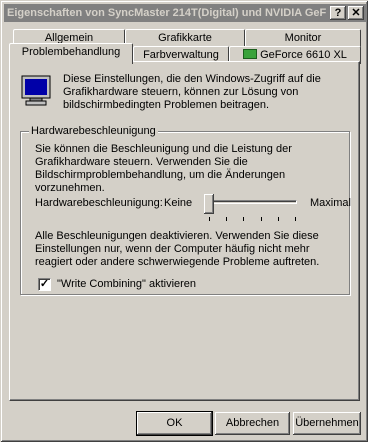 The image size is (368, 442). What do you see at coordinates (252, 423) in the screenshot?
I see `cancel-button: Abbrechen` at bounding box center [252, 423].